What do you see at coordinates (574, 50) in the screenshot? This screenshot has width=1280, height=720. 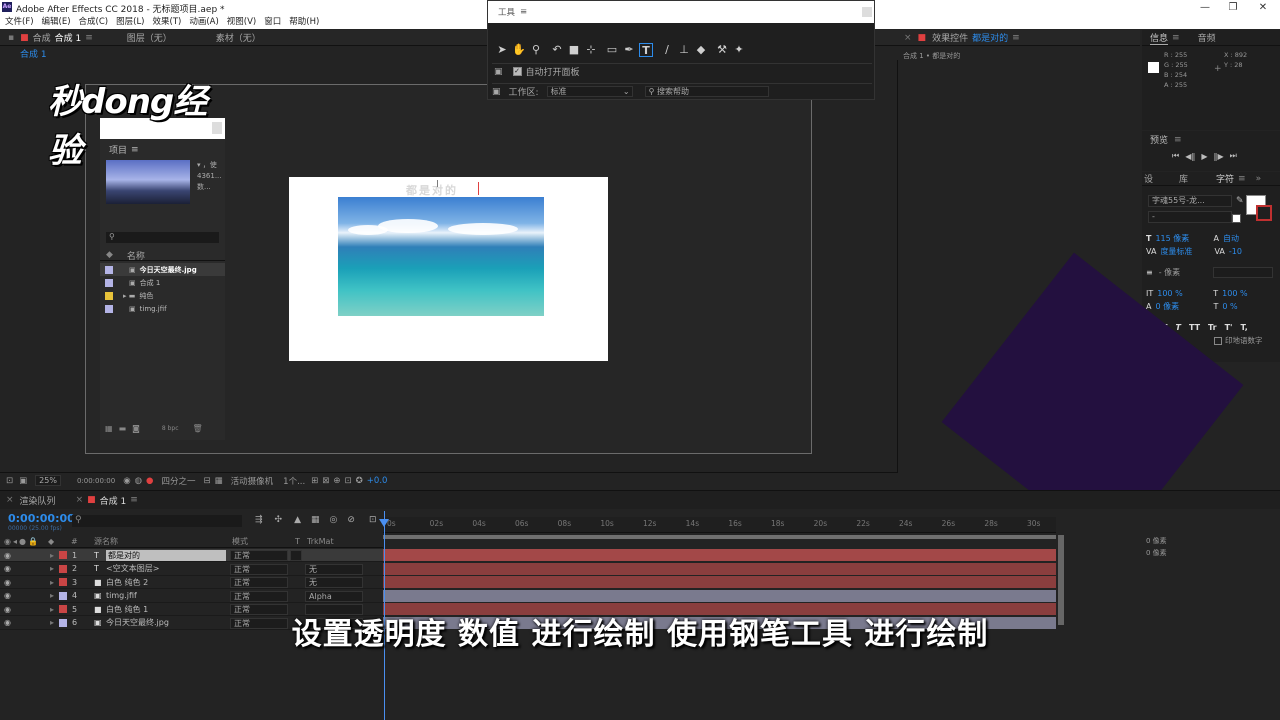 I see `camera-tool-icon: ■` at bounding box center [574, 50].